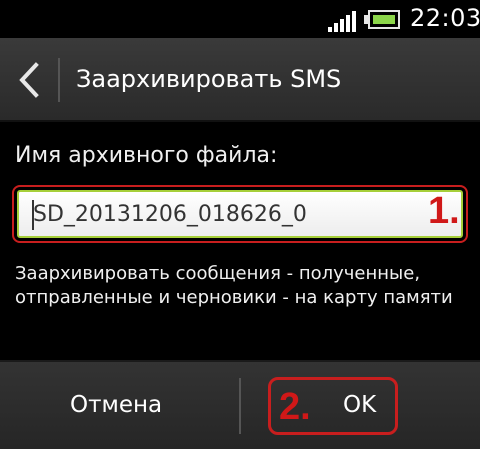 Image resolution: width=480 pixels, height=449 pixels. I want to click on cancel-button: Отмена, so click(120, 405).